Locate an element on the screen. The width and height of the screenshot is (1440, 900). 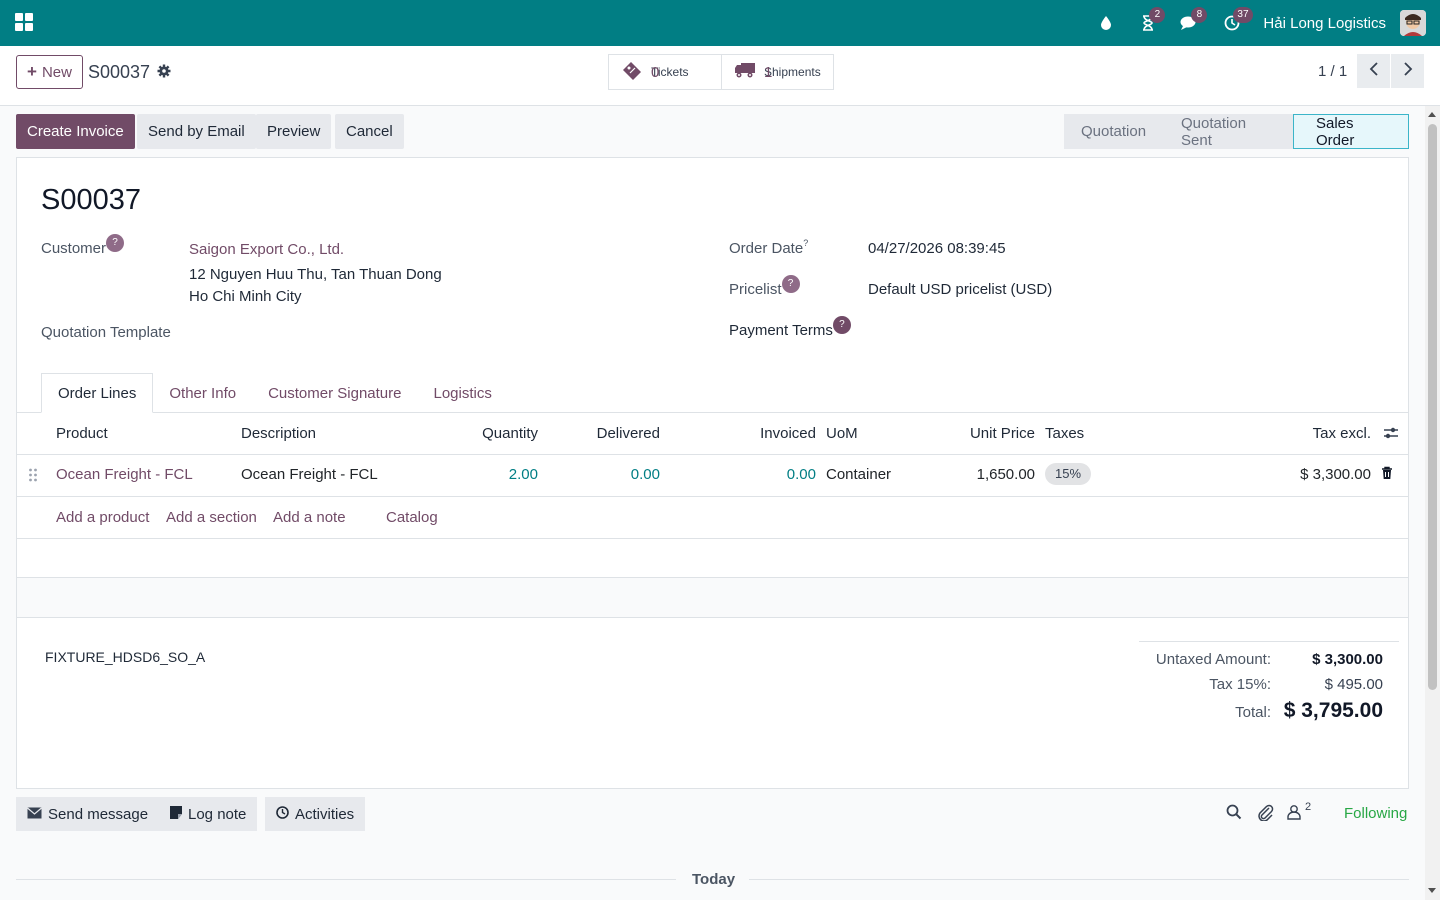
drop-icon is located at coordinates (1106, 23).